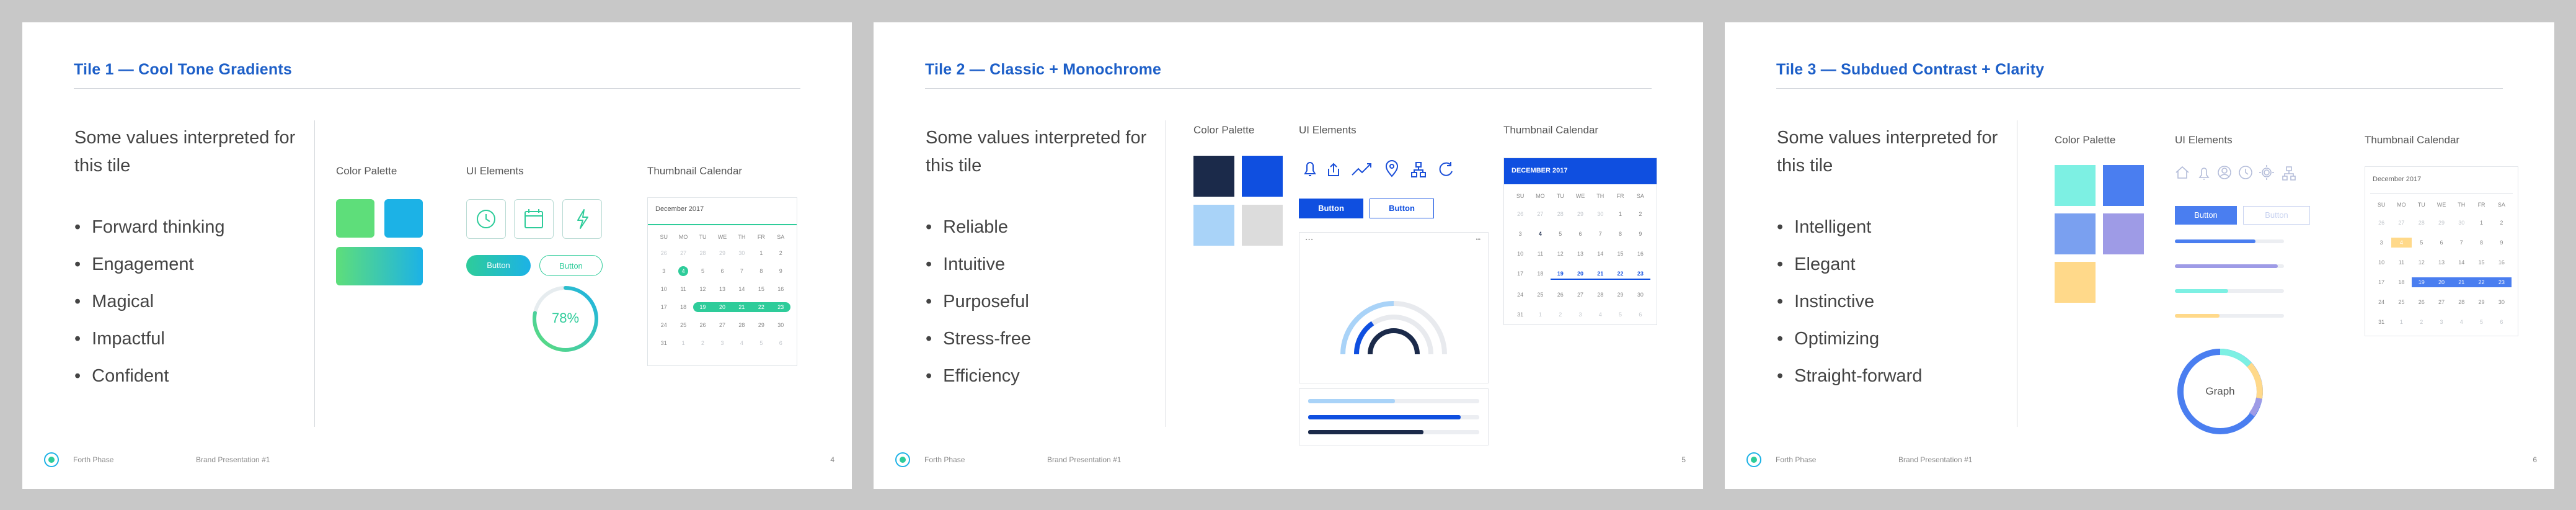  I want to click on calendar-day: 9, so click(1640, 234).